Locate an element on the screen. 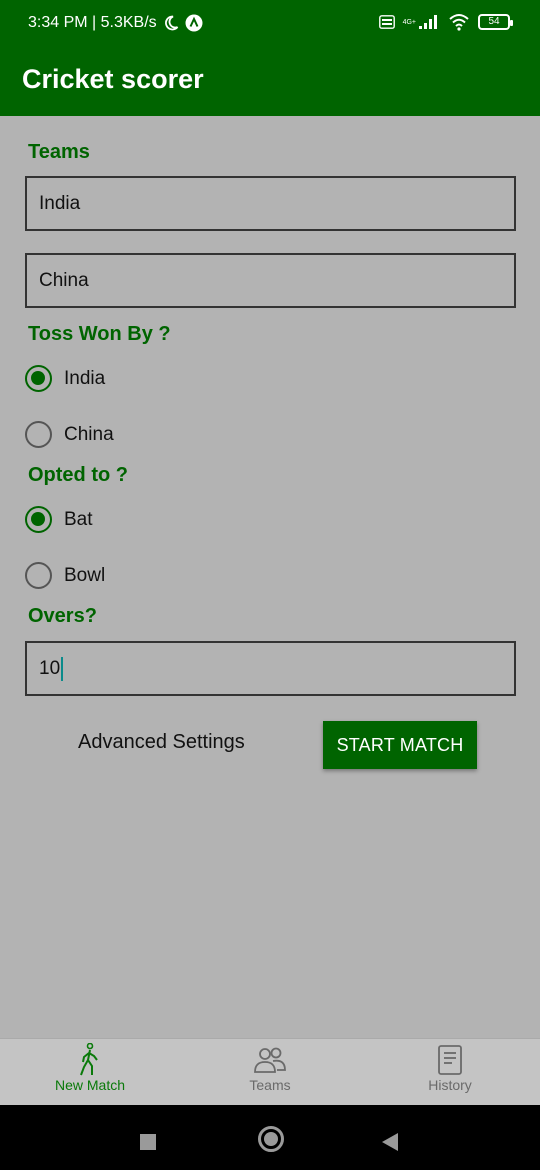 This screenshot has height=1170, width=540. teams-label: Teams is located at coordinates (59, 152).